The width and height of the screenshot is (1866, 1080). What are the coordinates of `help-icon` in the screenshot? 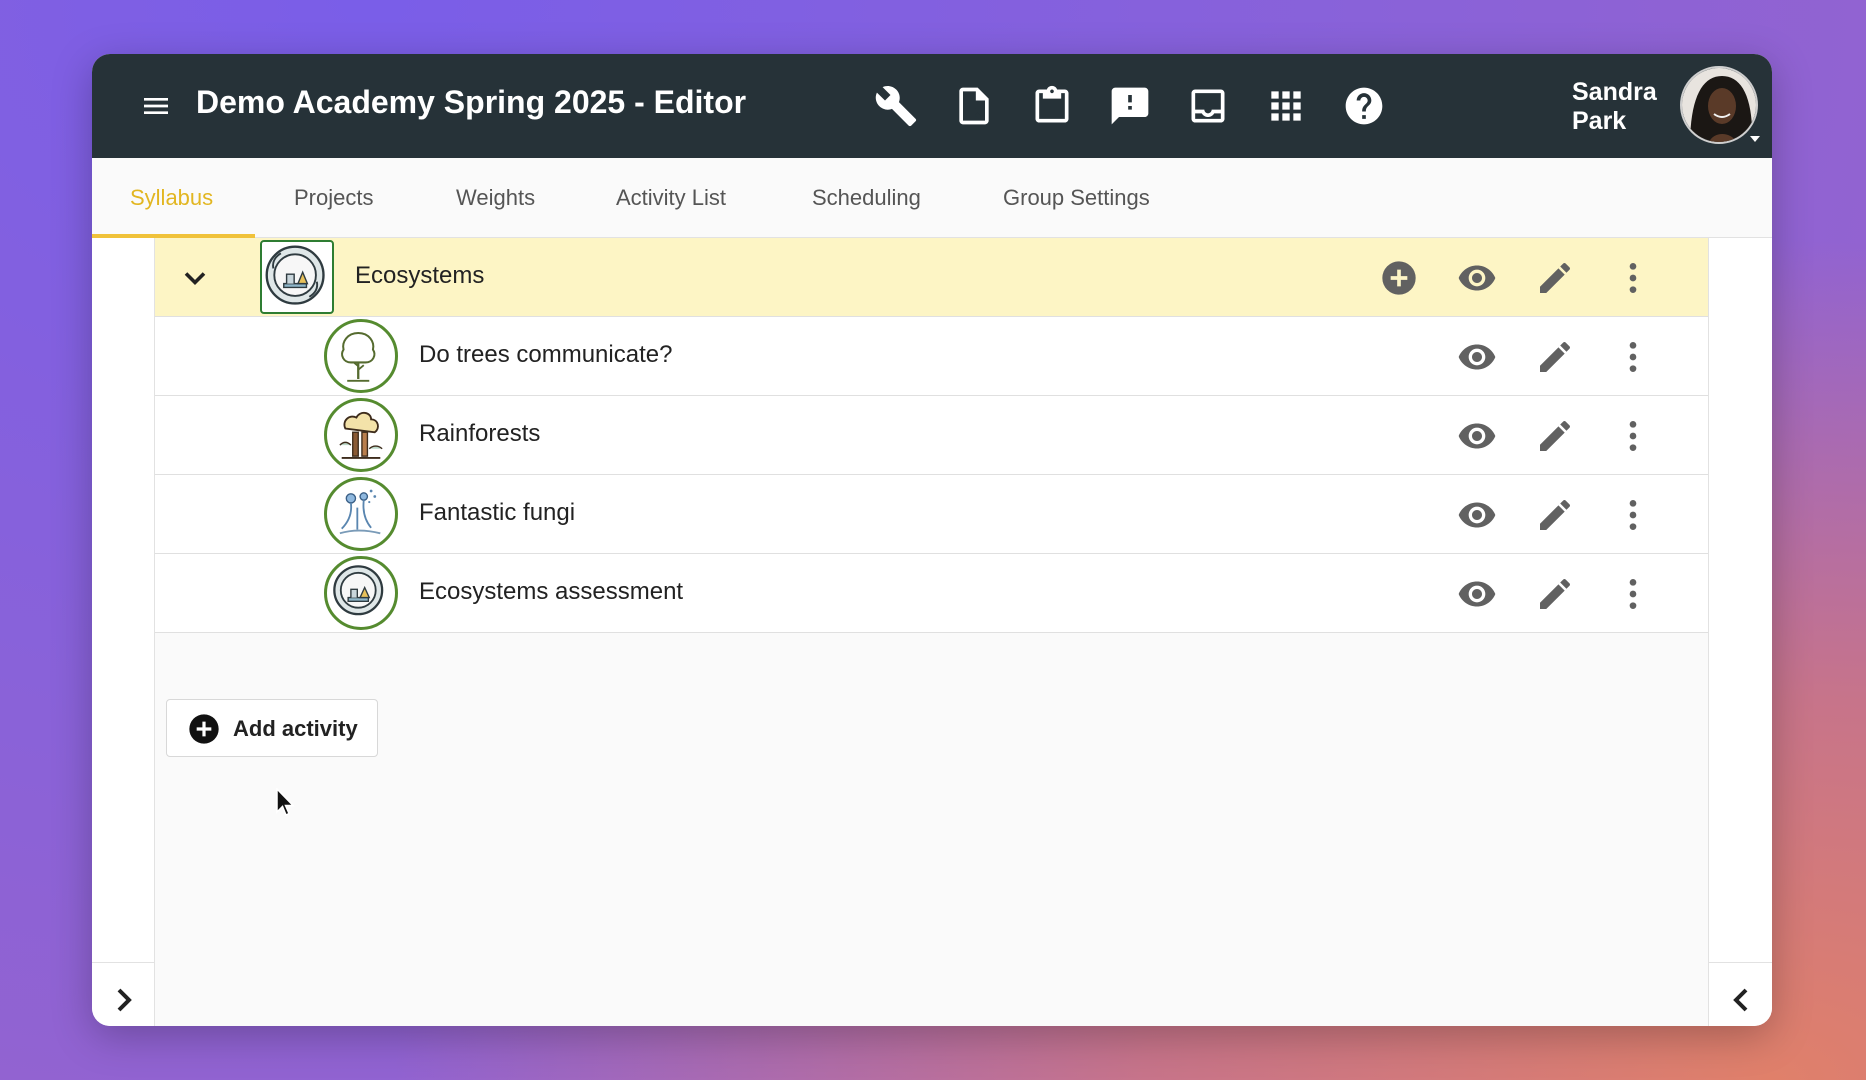 It's located at (1364, 106).